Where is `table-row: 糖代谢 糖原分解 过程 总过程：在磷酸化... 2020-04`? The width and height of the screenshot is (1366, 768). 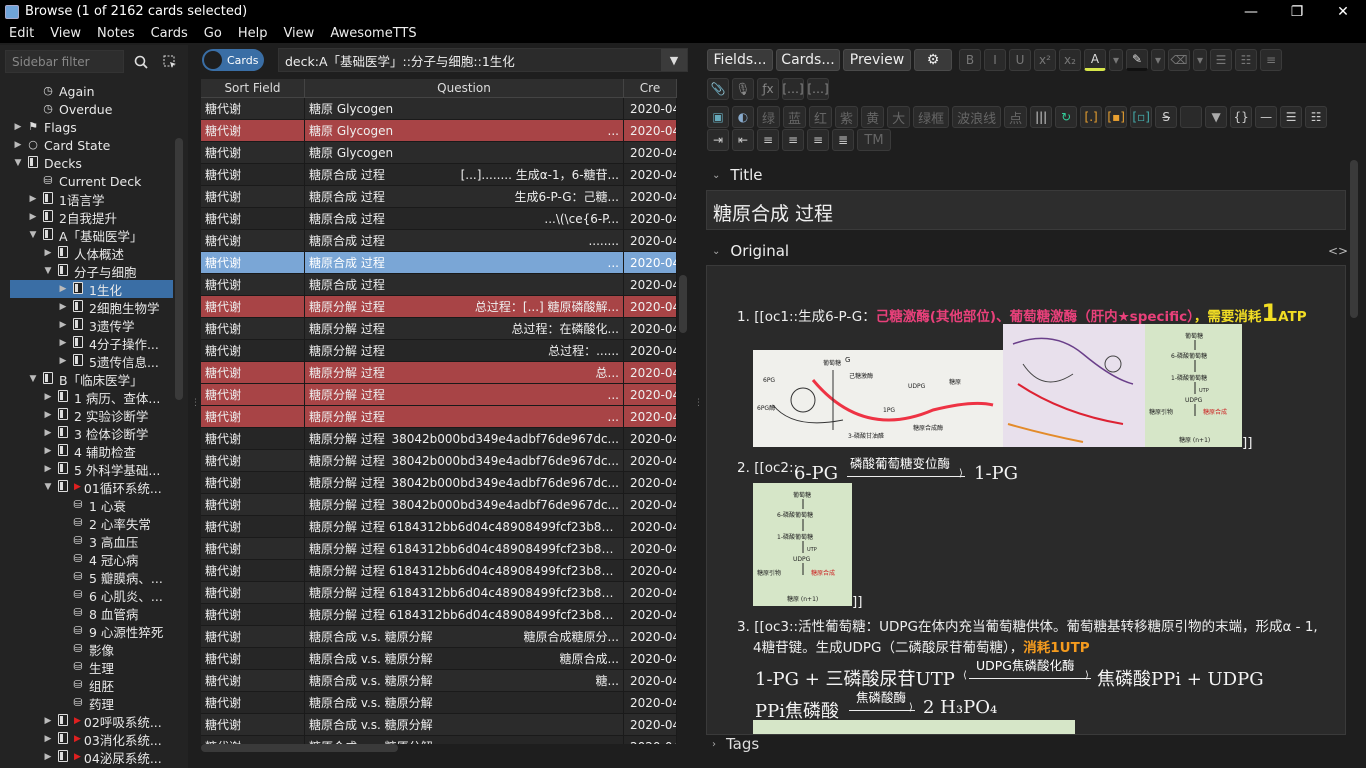 table-row: 糖代谢 糖原分解 过程 总过程：在磷酸化... 2020-04 is located at coordinates (439, 329).